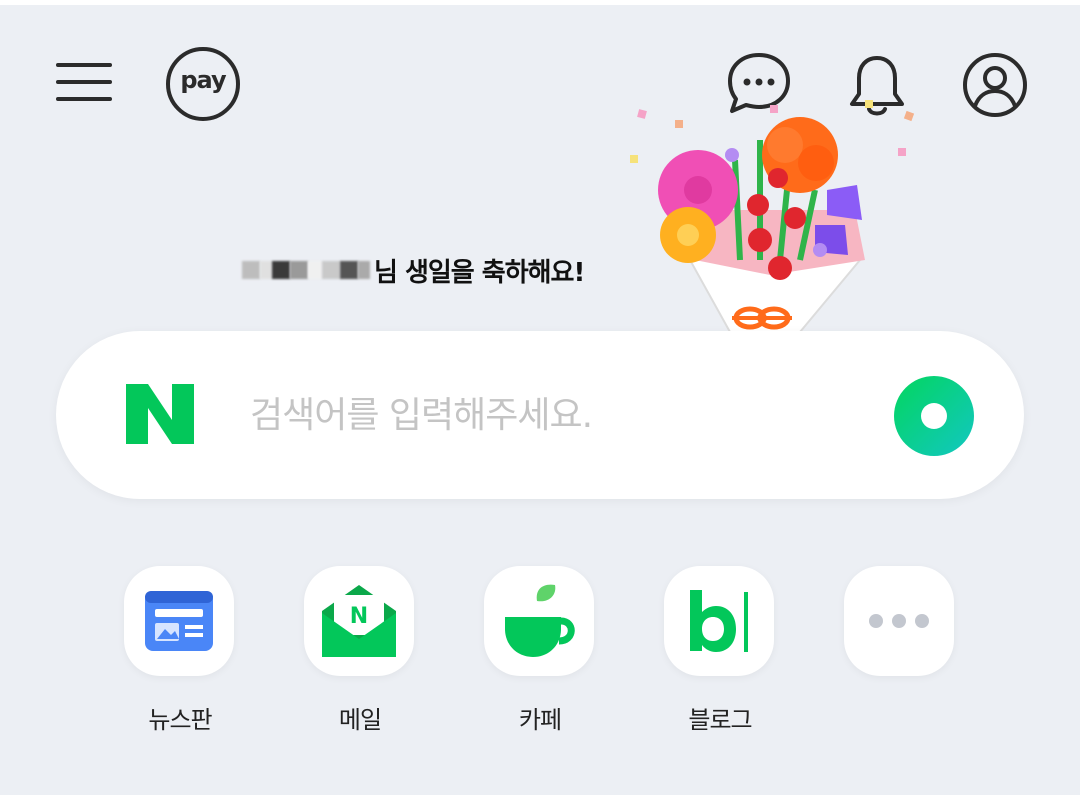 The height and width of the screenshot is (795, 1080). I want to click on pay-label: pay, so click(203, 80).